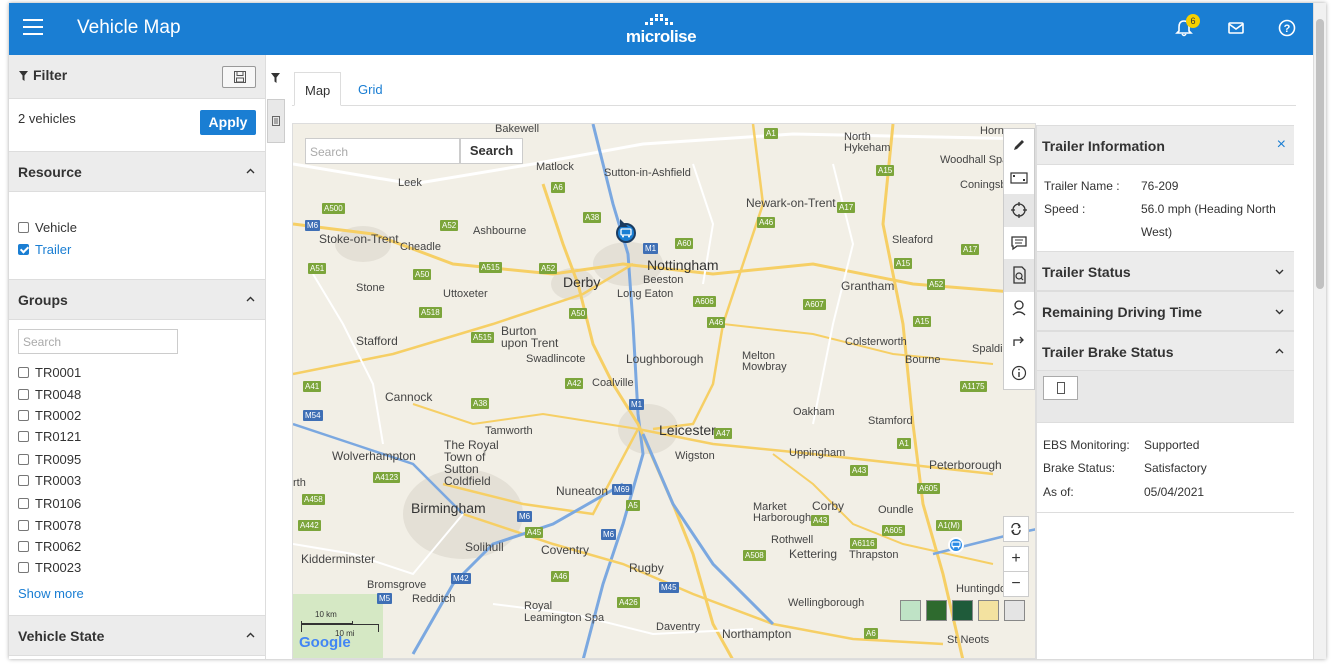 The height and width of the screenshot is (668, 1335). I want to click on refresh-icon, so click(1016, 529).